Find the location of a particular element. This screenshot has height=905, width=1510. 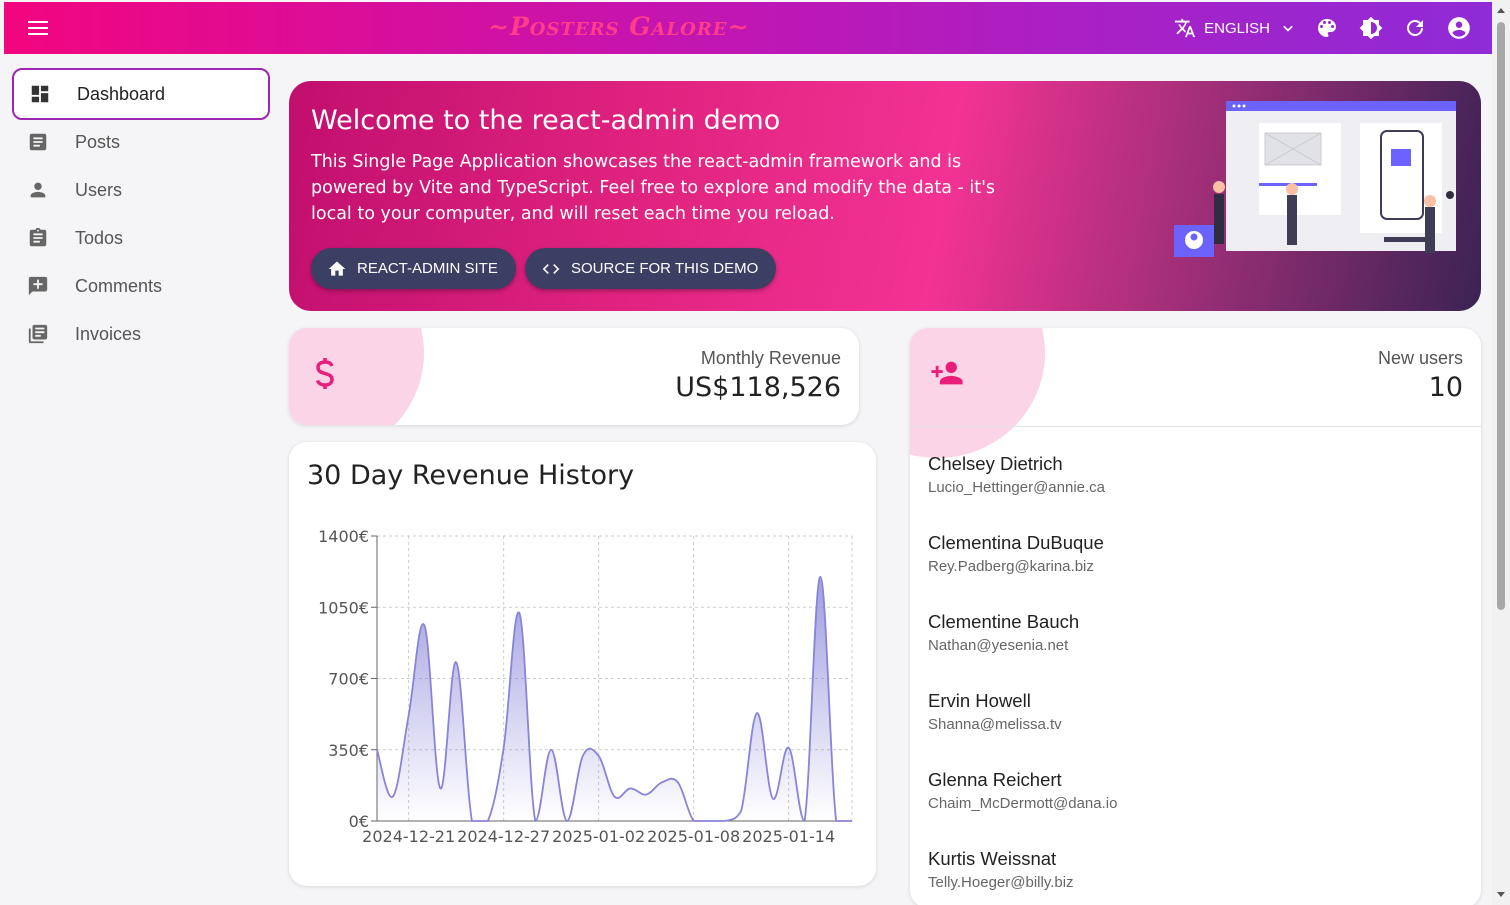

user-email: Telly.Hoeger@billy.biz is located at coordinates (1001, 882).